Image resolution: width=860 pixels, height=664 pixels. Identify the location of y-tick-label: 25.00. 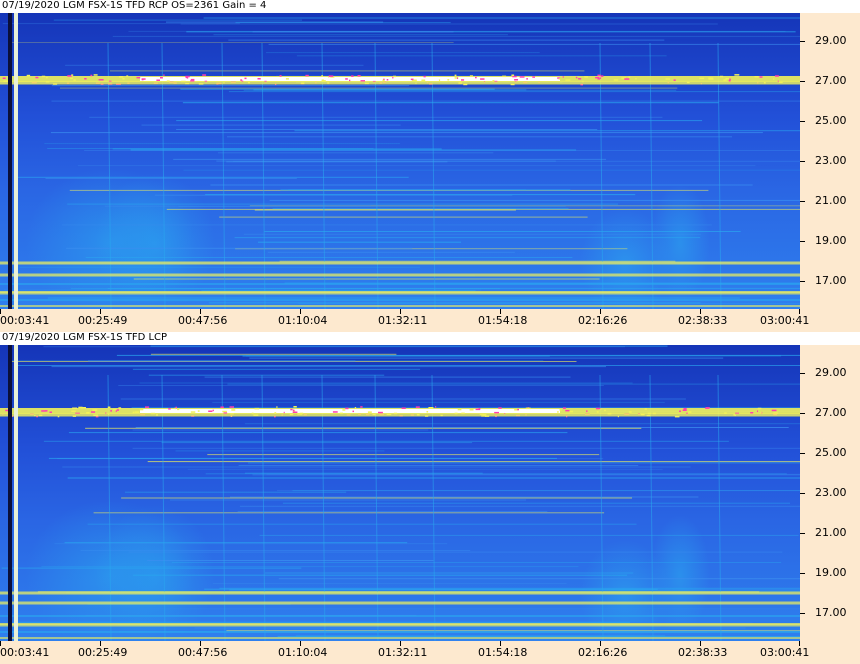
(831, 120).